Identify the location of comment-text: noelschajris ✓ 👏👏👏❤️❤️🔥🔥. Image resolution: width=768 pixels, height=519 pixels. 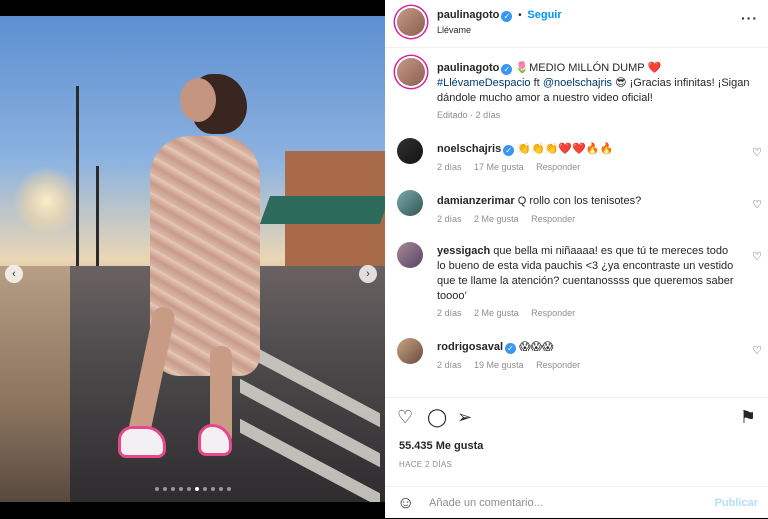
(587, 149).